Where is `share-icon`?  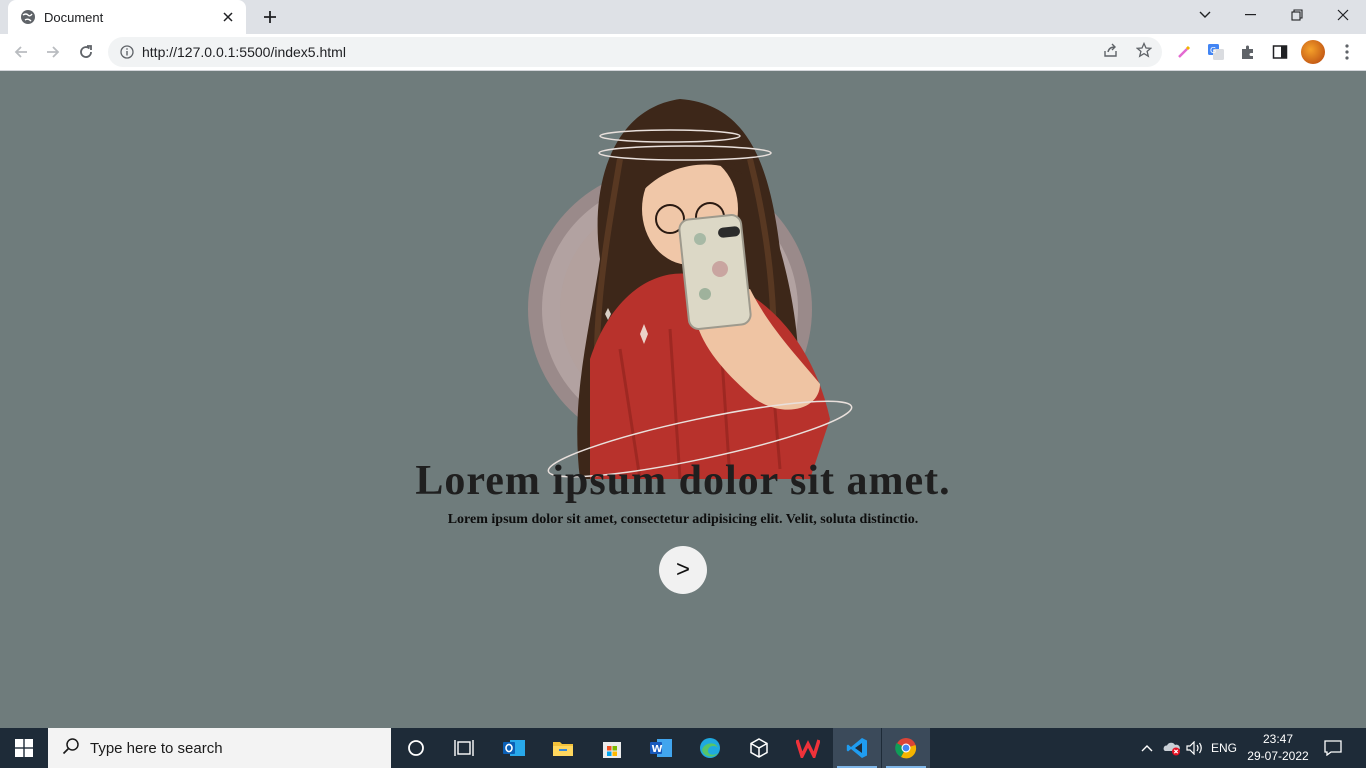
share-icon is located at coordinates (1111, 50).